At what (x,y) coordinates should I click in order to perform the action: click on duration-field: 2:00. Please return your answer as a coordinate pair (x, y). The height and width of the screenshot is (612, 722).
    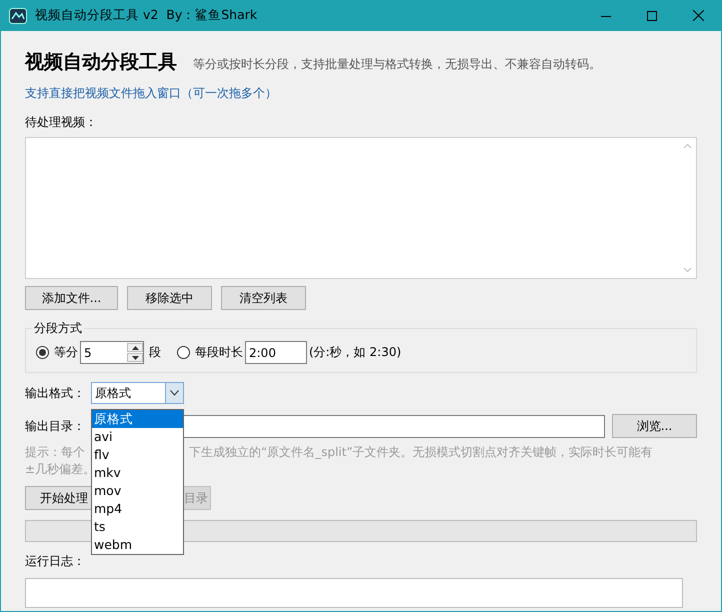
    Looking at the image, I should click on (276, 352).